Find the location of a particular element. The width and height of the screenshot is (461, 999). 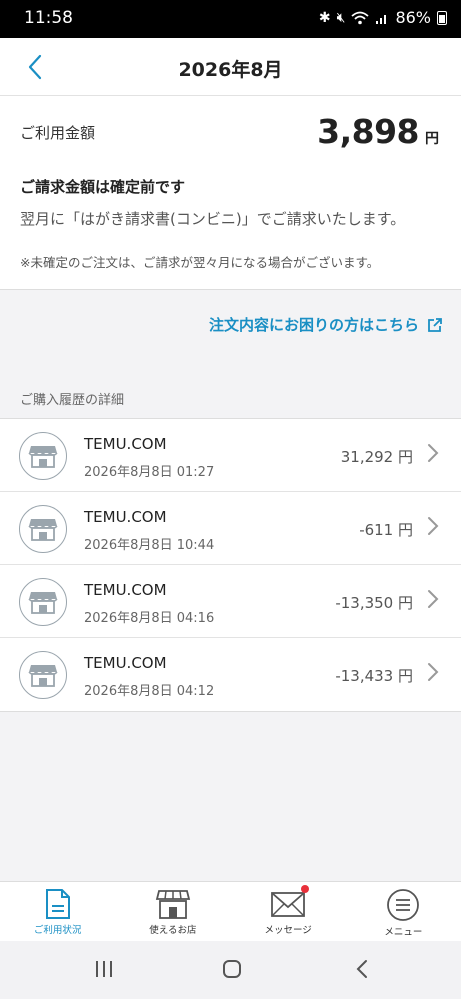

battery-percent: 86% is located at coordinates (413, 17).